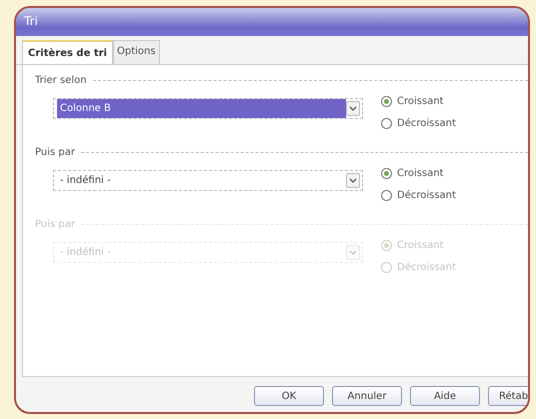 Image resolution: width=536 pixels, height=419 pixels. Describe the element at coordinates (367, 396) in the screenshot. I see `dialog-button: Annuler` at that location.